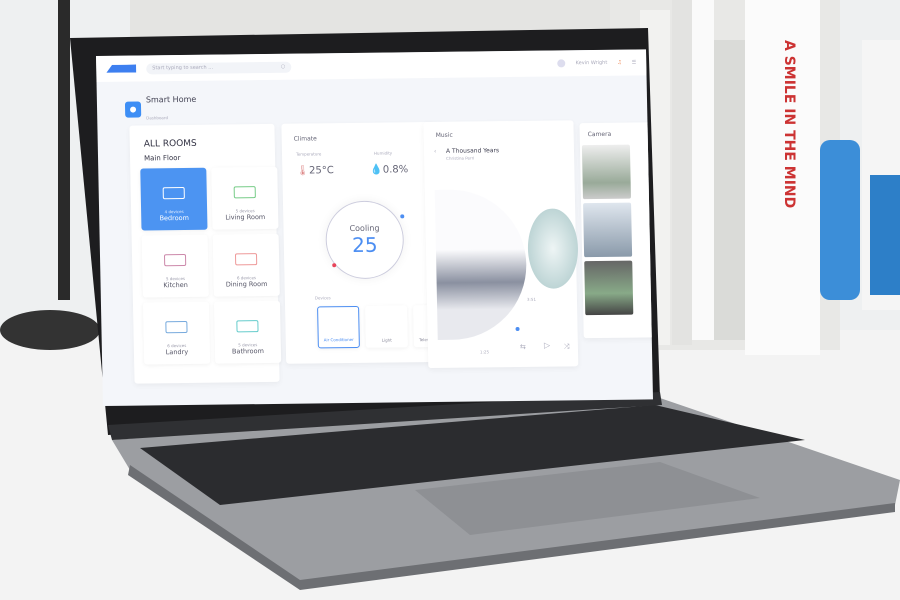 The height and width of the screenshot is (600, 900). I want to click on dial-handle, so click(402, 216).